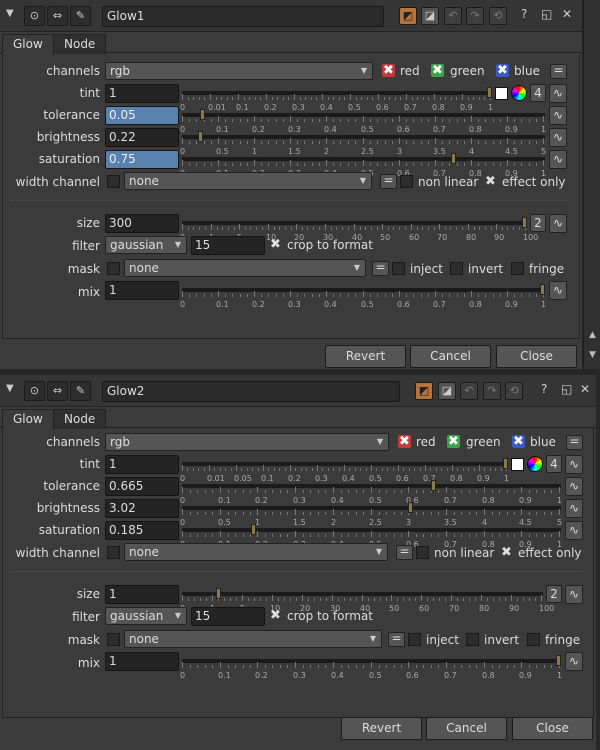 This screenshot has height=750, width=600. I want to click on mask-link-button: =, so click(396, 639).